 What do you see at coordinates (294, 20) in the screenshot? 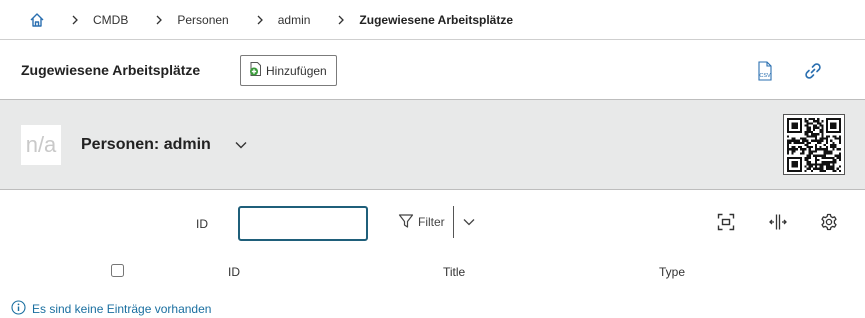
I see `breadcrumb-item-admin: admin` at bounding box center [294, 20].